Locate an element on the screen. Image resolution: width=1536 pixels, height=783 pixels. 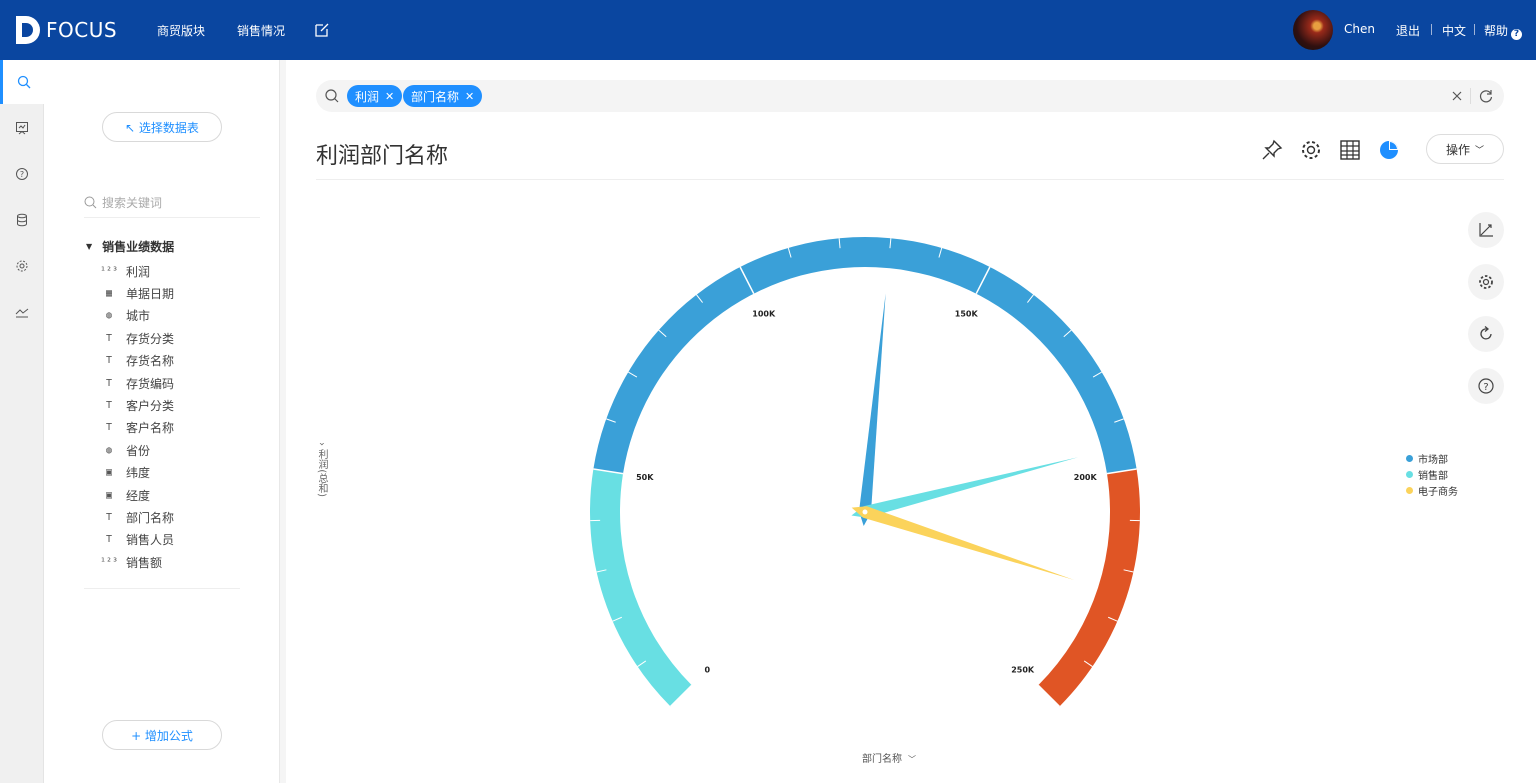
field-item: ¹²³ 利润 is located at coordinates (180, 271).